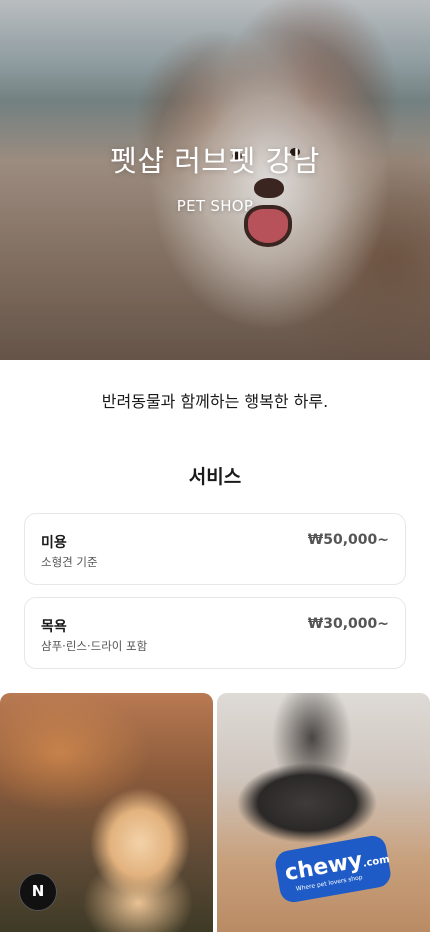  Describe the element at coordinates (323, 812) in the screenshot. I see `gallery-photo-dog-chewy: chewy.com Where pet lovers shop` at that location.